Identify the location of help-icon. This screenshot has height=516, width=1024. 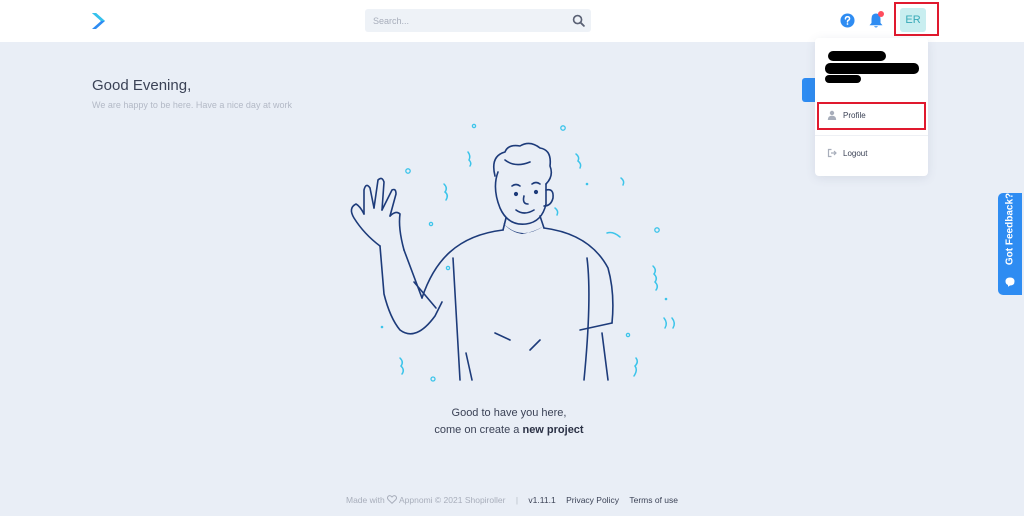
(847, 20).